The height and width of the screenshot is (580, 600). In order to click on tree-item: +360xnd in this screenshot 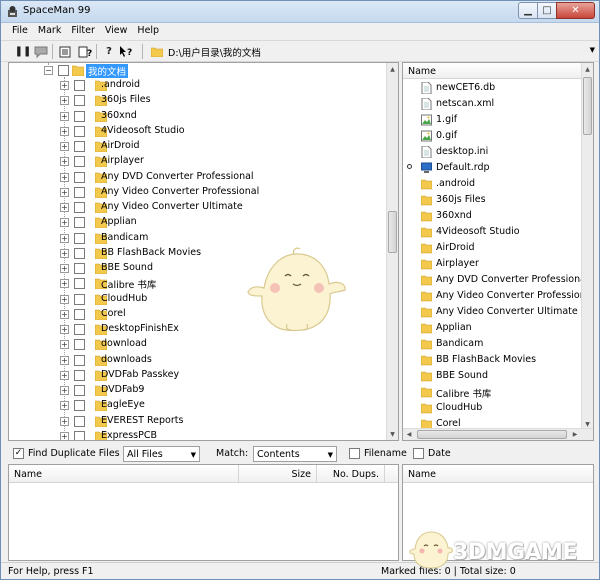, I will do `click(199, 116)`.